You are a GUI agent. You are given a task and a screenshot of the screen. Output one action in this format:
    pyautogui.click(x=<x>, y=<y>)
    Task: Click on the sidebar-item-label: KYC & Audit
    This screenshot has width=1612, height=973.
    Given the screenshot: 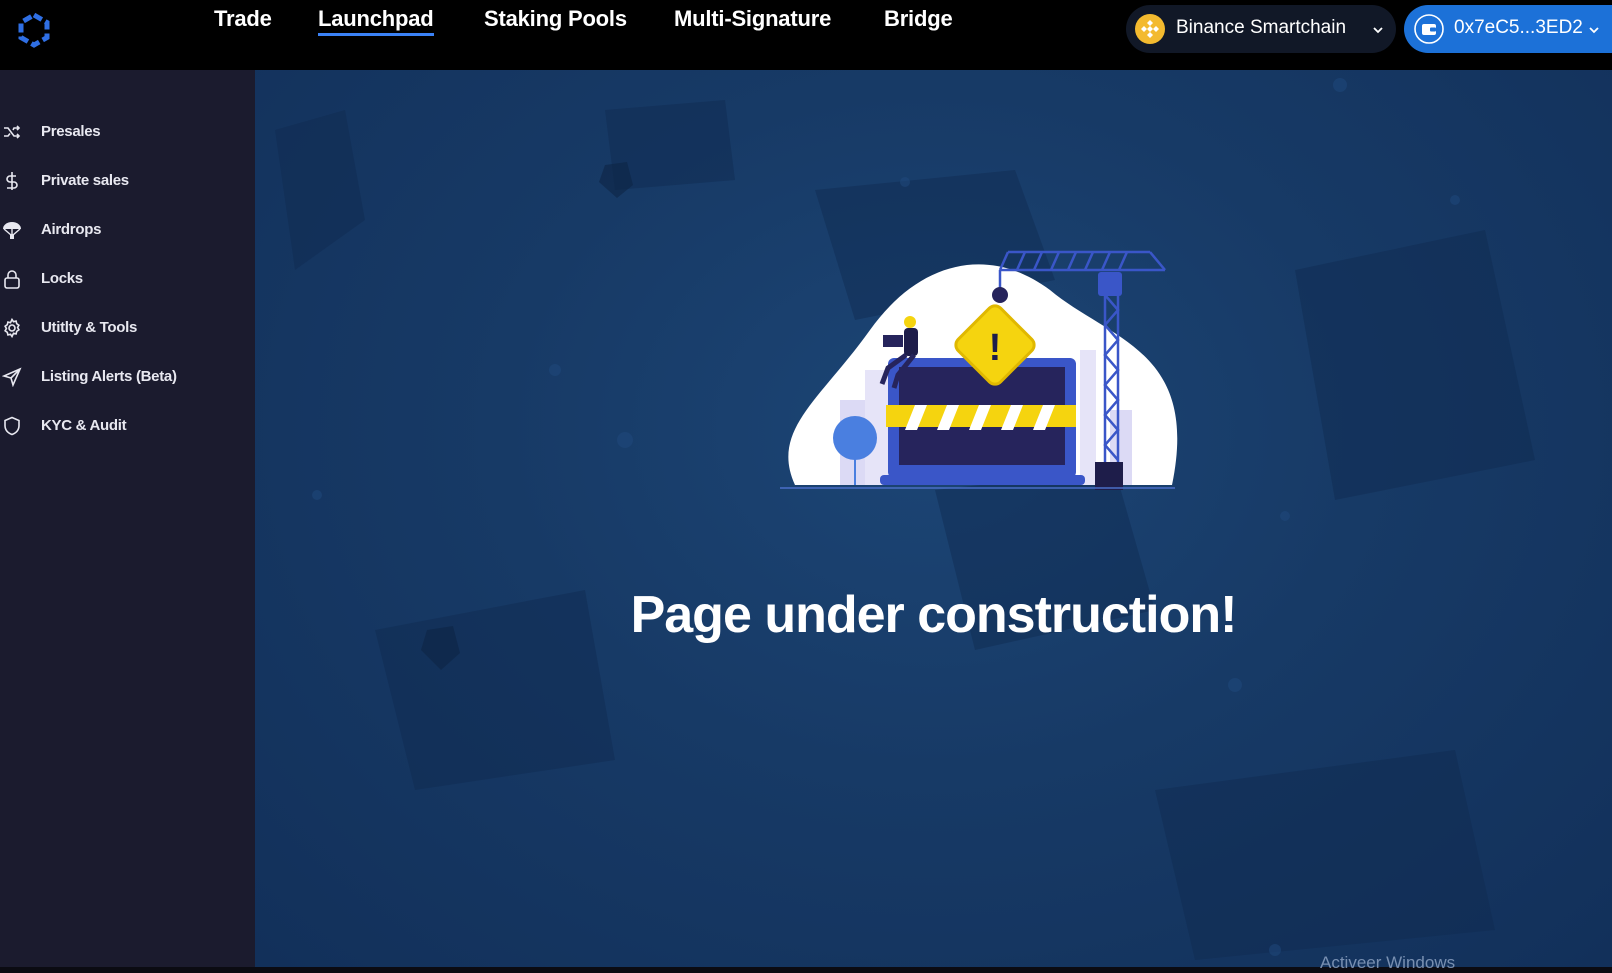 What is the action you would take?
    pyautogui.click(x=84, y=425)
    